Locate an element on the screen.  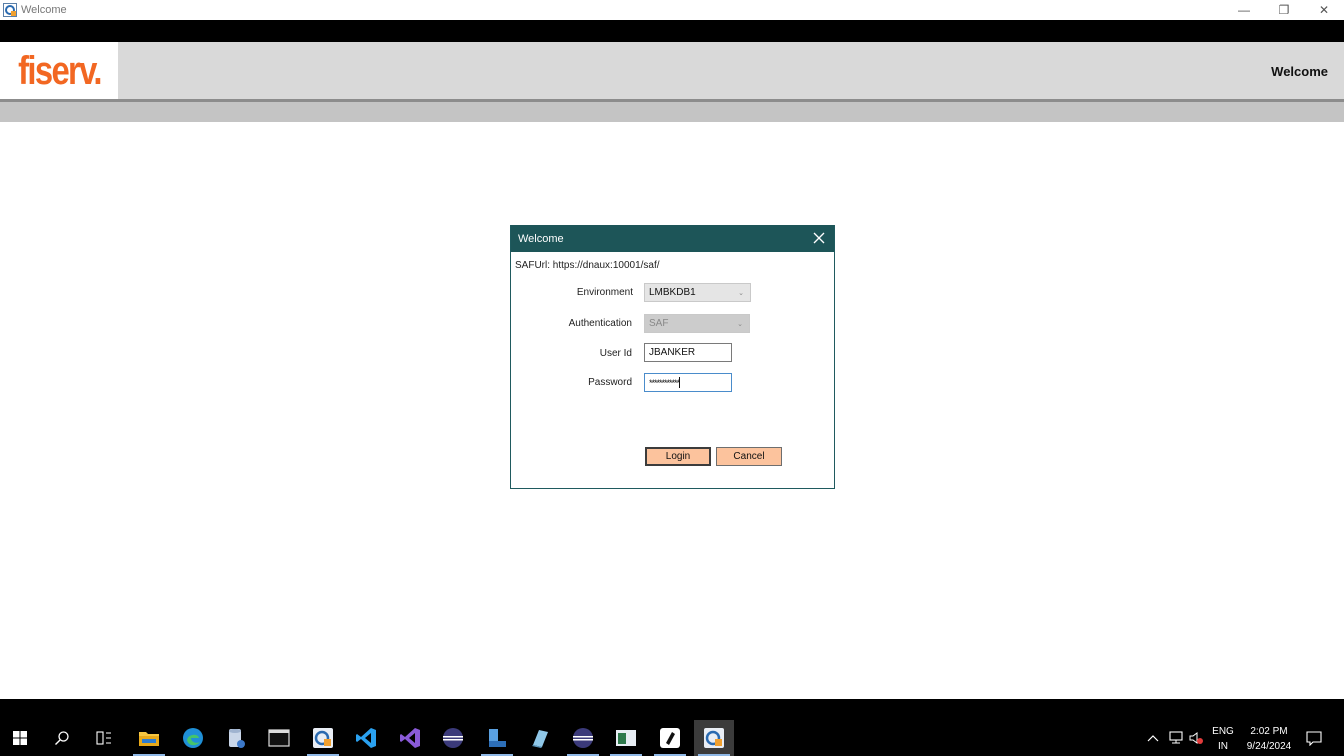
window-title: Welcome is located at coordinates (44, 10).